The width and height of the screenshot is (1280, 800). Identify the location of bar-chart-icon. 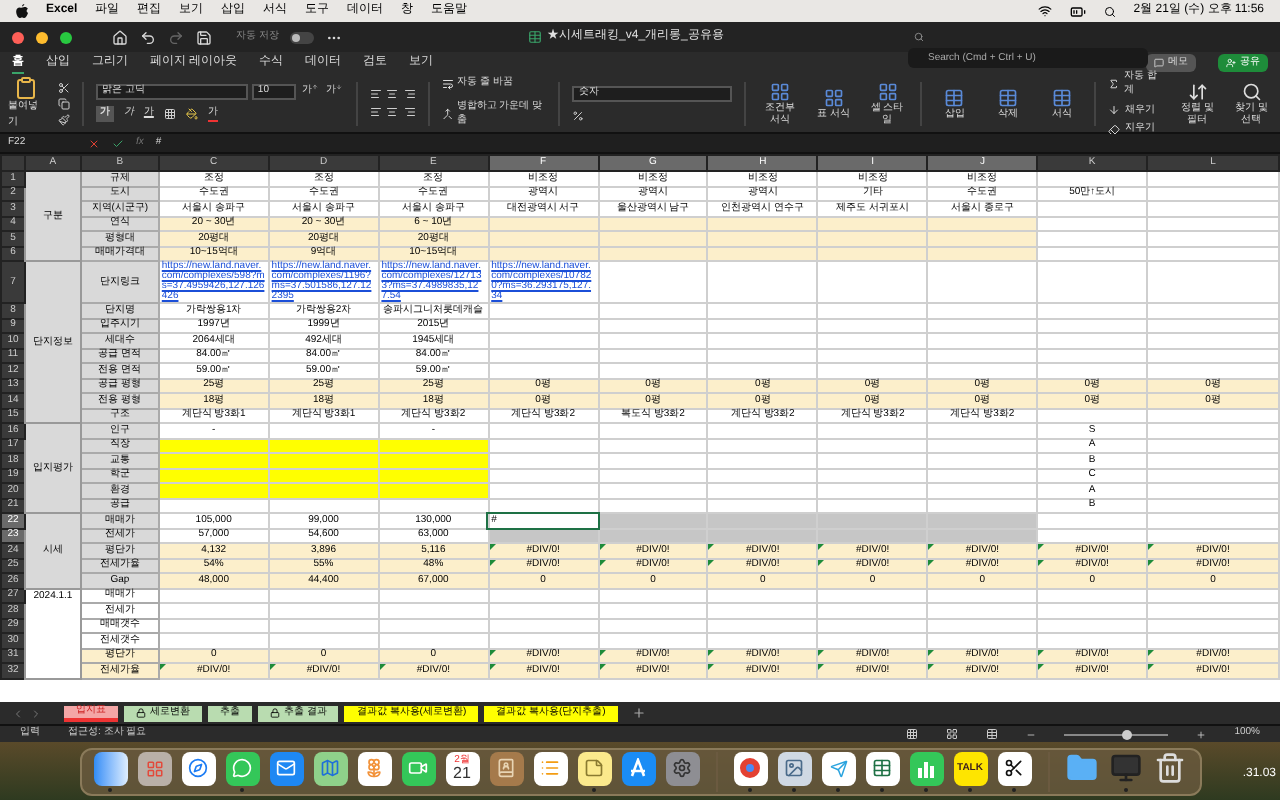
(926, 768).